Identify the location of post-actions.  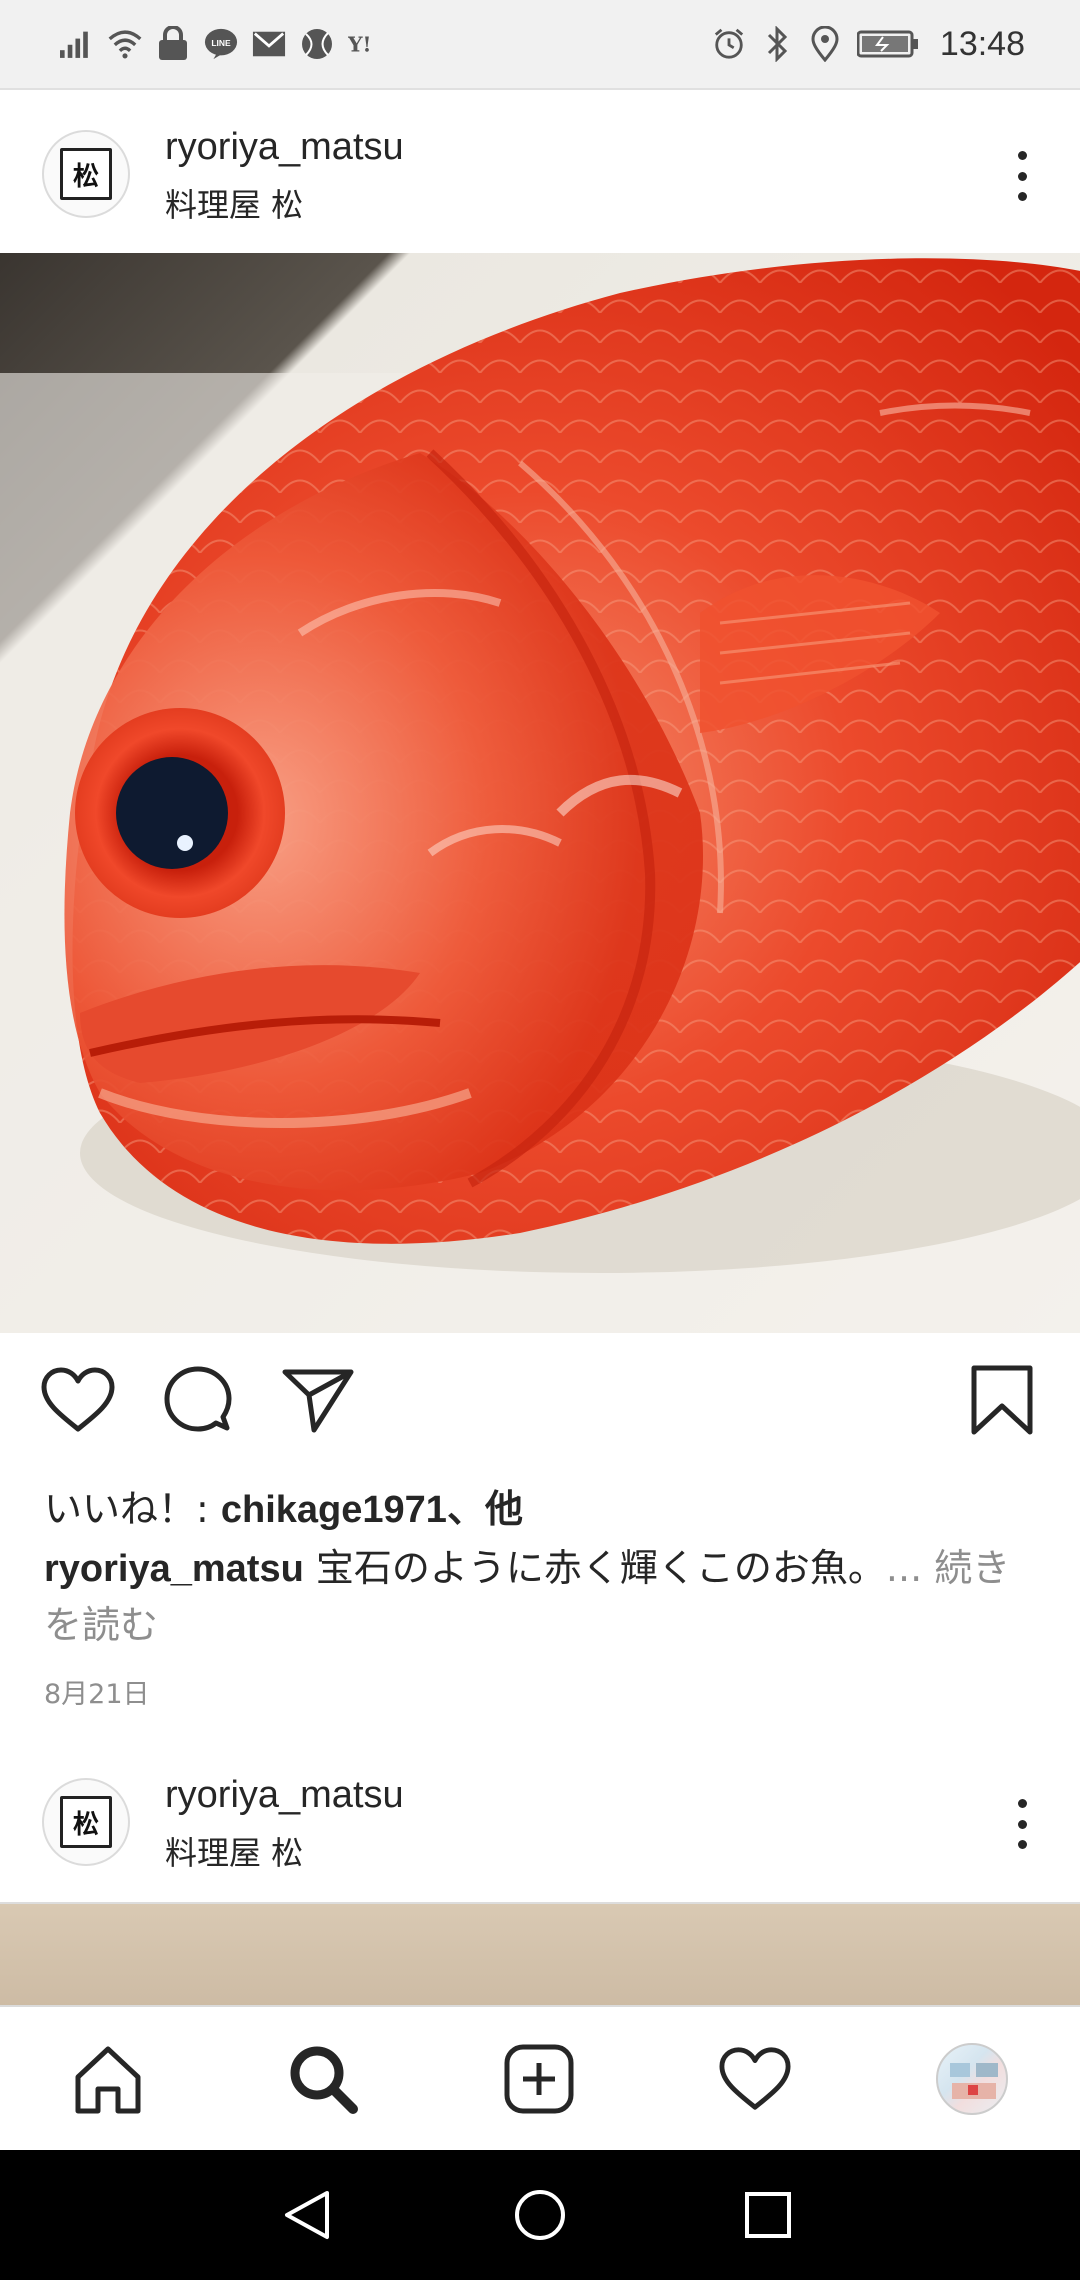
(540, 1400).